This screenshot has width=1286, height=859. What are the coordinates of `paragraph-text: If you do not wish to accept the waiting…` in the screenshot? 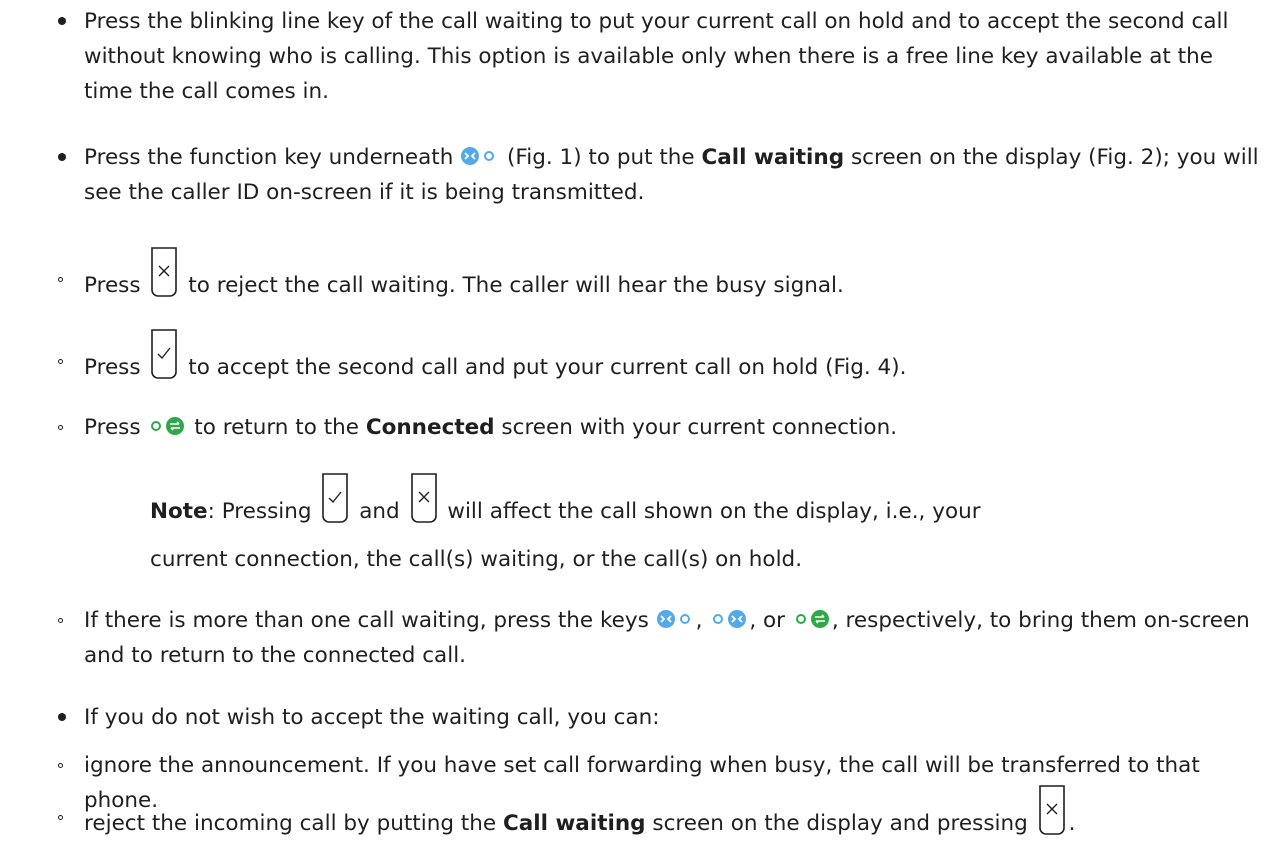 It's located at (372, 717).